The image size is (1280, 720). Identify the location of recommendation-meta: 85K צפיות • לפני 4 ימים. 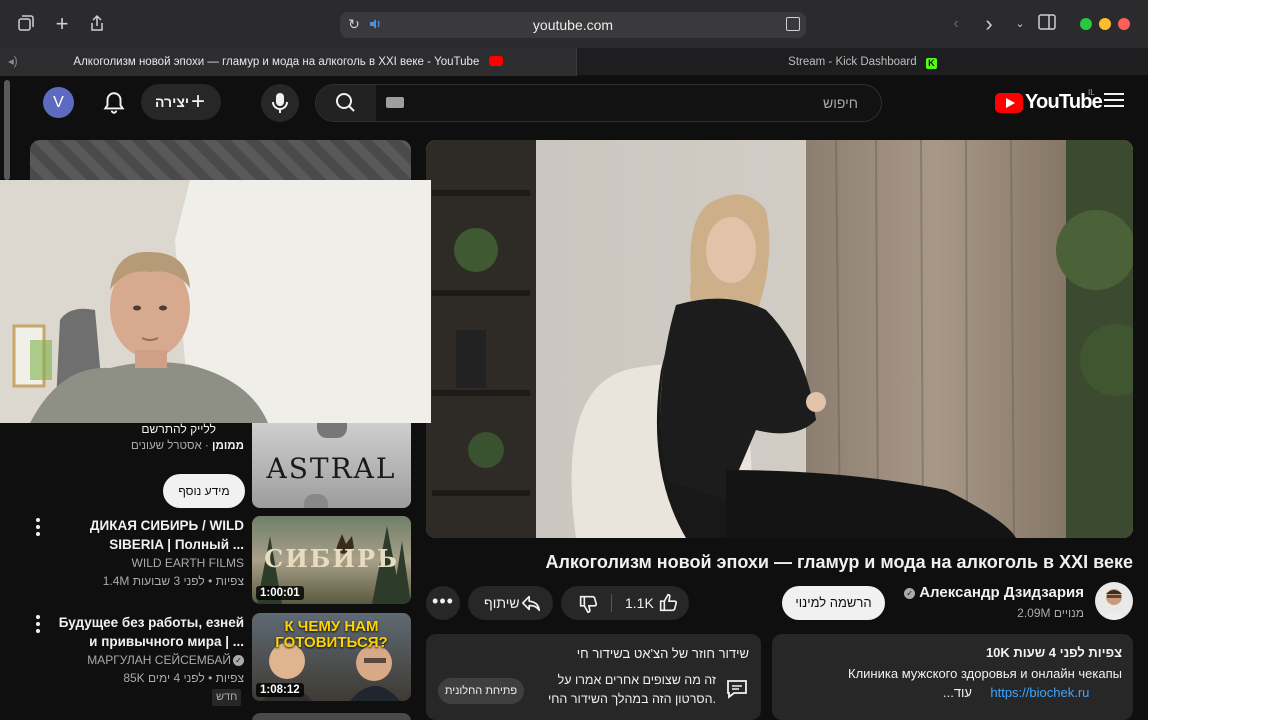
(183, 678).